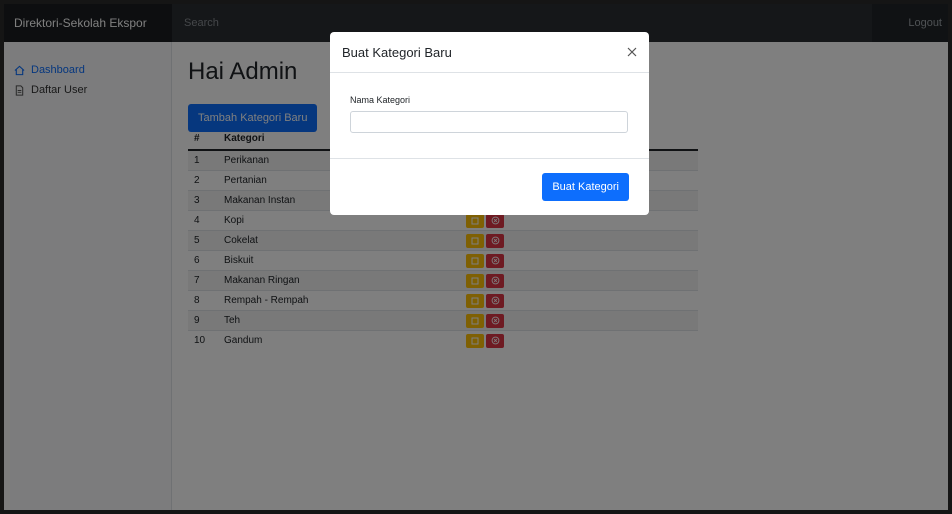 This screenshot has height=514, width=952. Describe the element at coordinates (489, 52) in the screenshot. I see `modal-header: Buat Kategori Baru` at that location.